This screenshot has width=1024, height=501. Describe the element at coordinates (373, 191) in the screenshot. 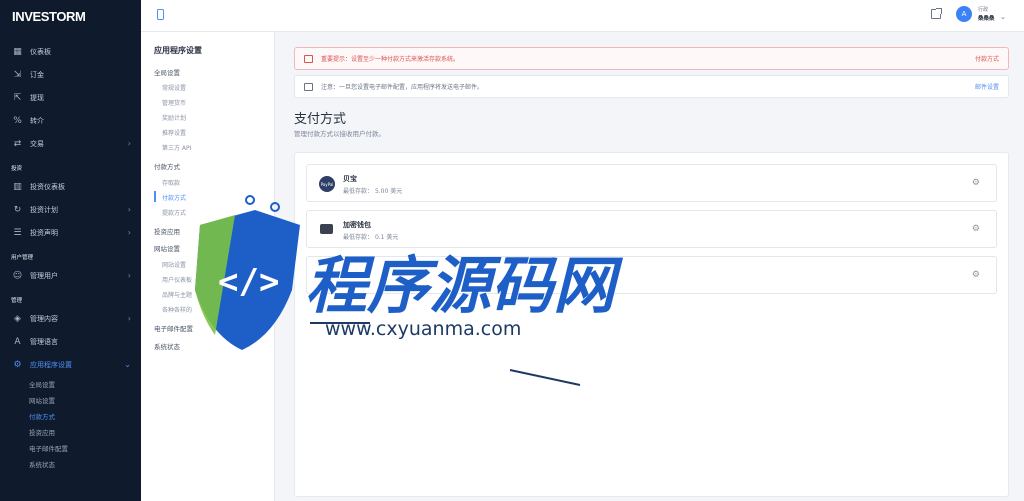

I see `method-min-deposit: 最低存款： 5.00 美元` at that location.